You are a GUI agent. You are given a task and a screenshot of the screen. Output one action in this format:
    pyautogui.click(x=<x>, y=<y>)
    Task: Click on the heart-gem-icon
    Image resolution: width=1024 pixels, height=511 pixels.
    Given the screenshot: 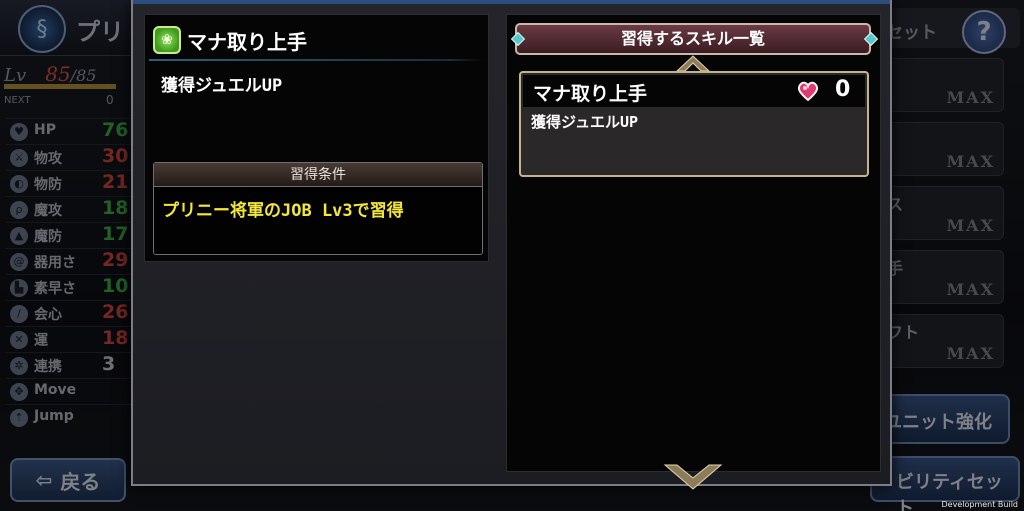 What is the action you would take?
    pyautogui.click(x=808, y=91)
    